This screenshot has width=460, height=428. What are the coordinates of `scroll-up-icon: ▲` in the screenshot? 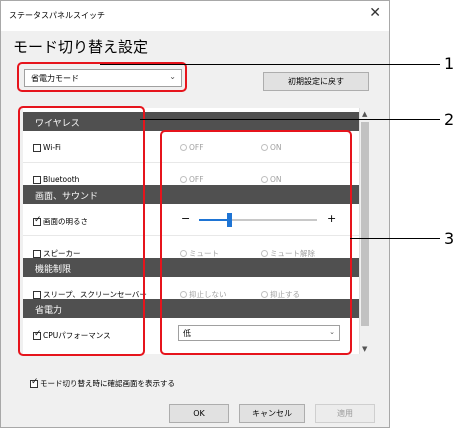 It's located at (364, 114).